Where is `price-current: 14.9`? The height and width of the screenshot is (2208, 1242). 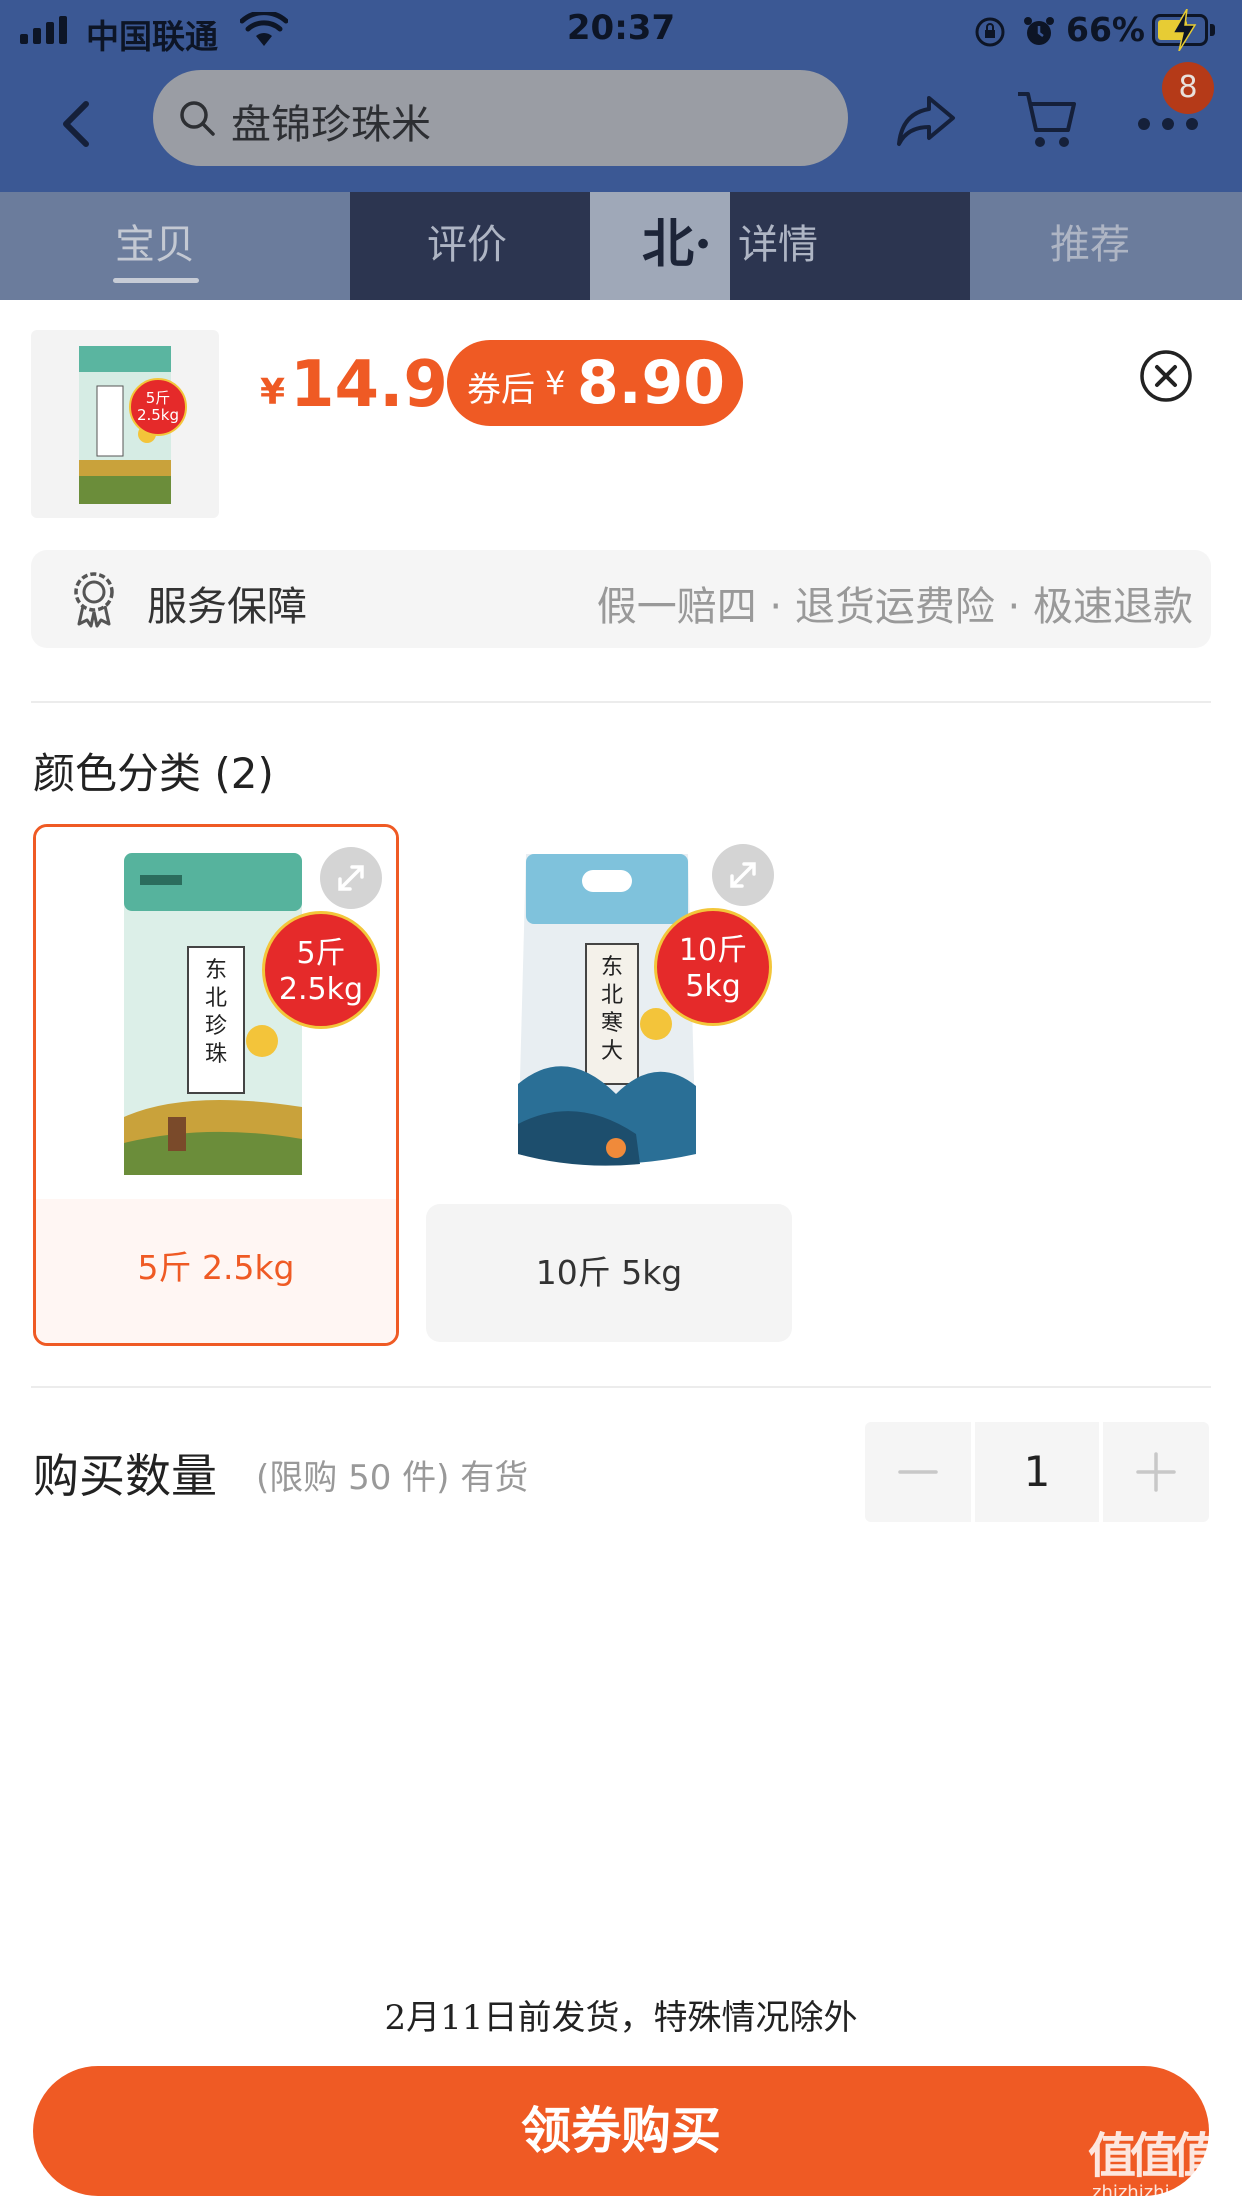 price-current: 14.9 is located at coordinates (369, 385).